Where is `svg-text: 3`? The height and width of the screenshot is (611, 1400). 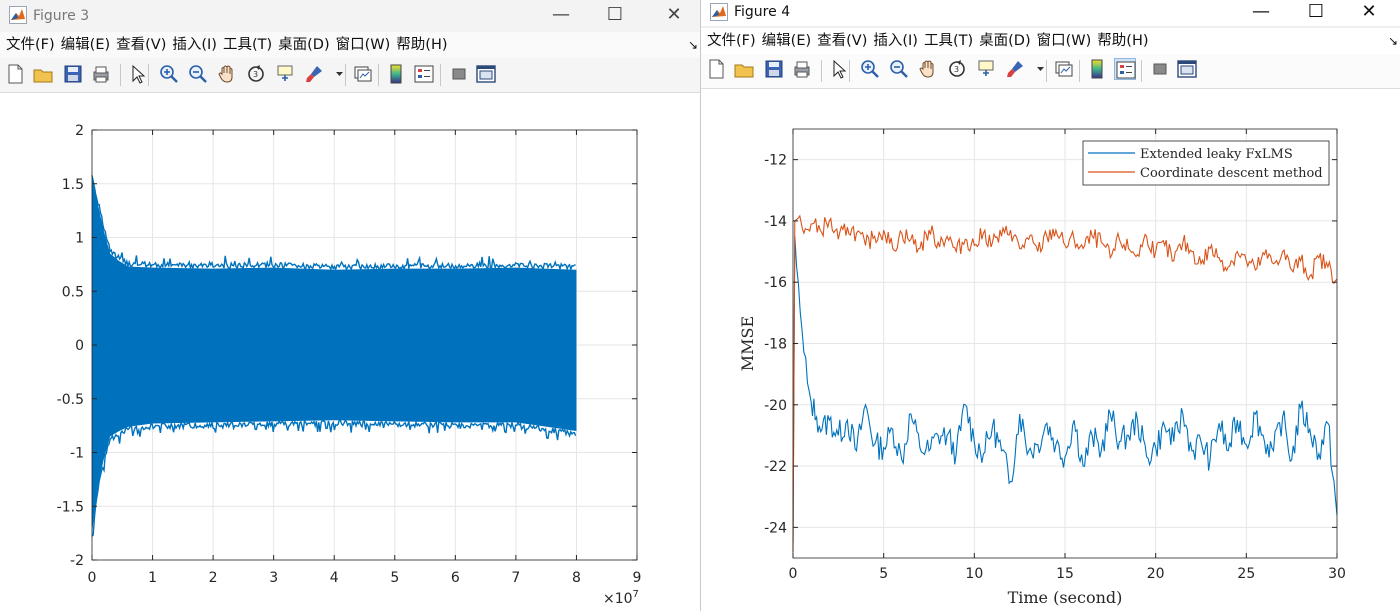 svg-text: 3 is located at coordinates (255, 74).